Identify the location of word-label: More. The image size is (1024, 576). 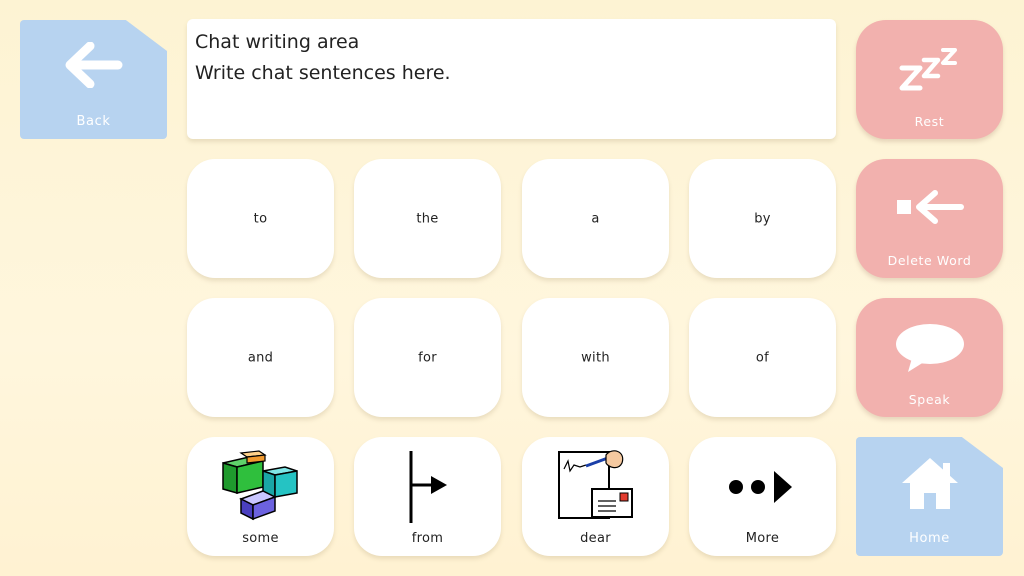
(762, 538).